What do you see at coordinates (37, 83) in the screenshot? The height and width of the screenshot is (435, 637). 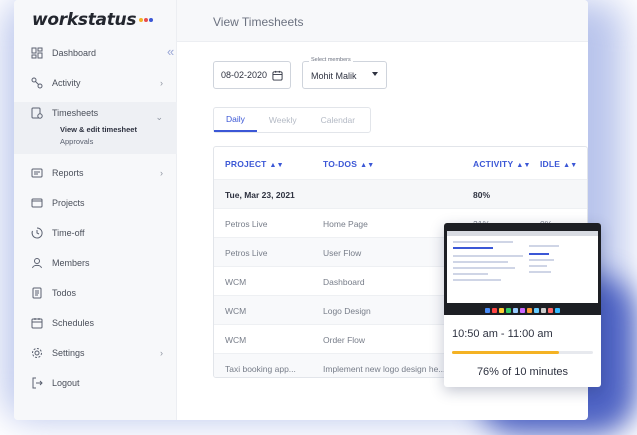 I see `activity-icon` at bounding box center [37, 83].